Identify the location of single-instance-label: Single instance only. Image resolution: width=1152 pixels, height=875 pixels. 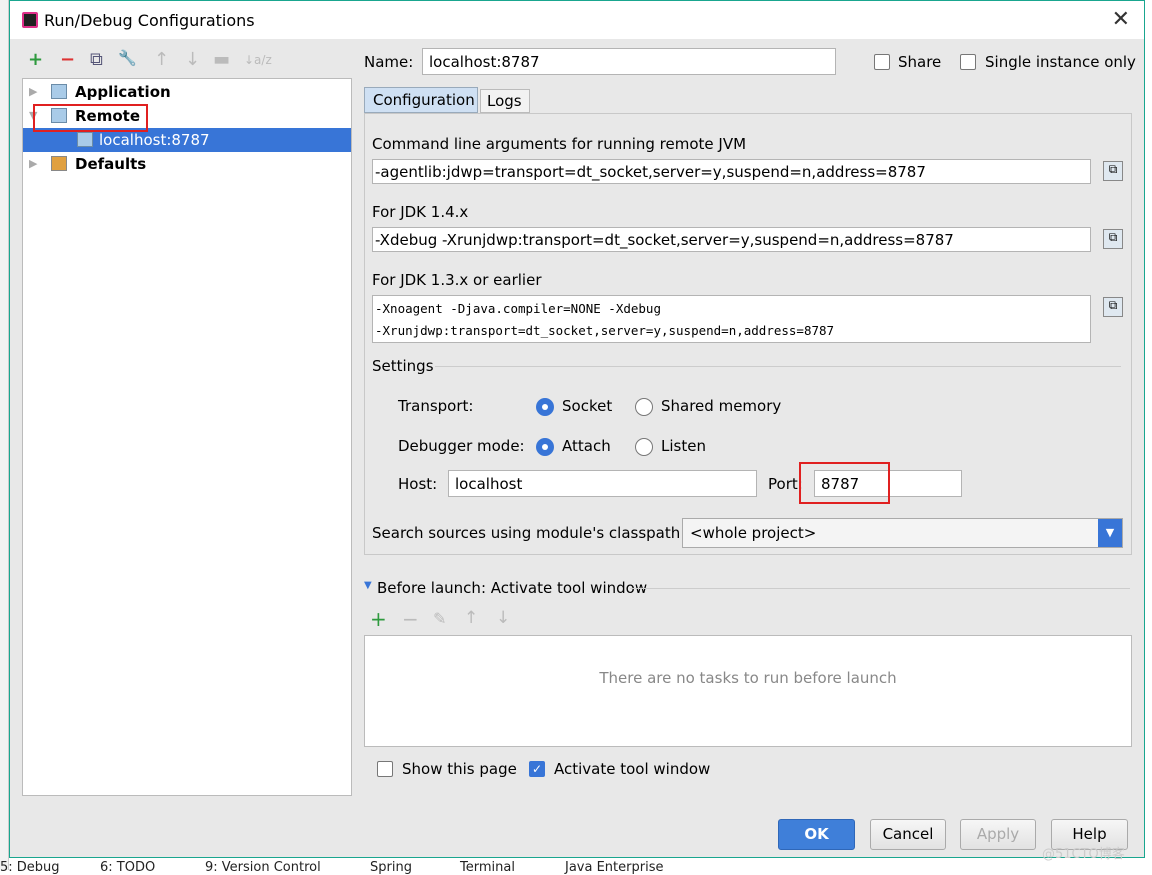
(1060, 62).